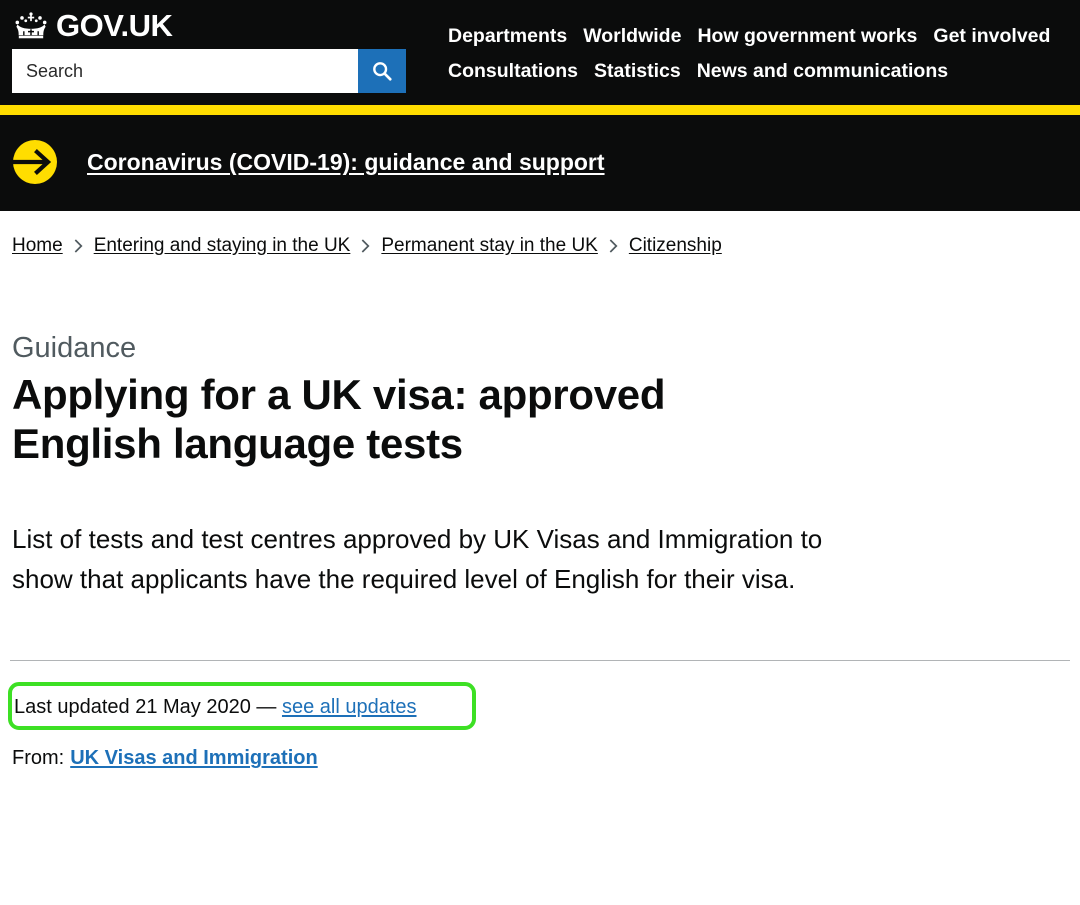 The height and width of the screenshot is (905, 1080). I want to click on header-left: GOV.UK, so click(220, 56).